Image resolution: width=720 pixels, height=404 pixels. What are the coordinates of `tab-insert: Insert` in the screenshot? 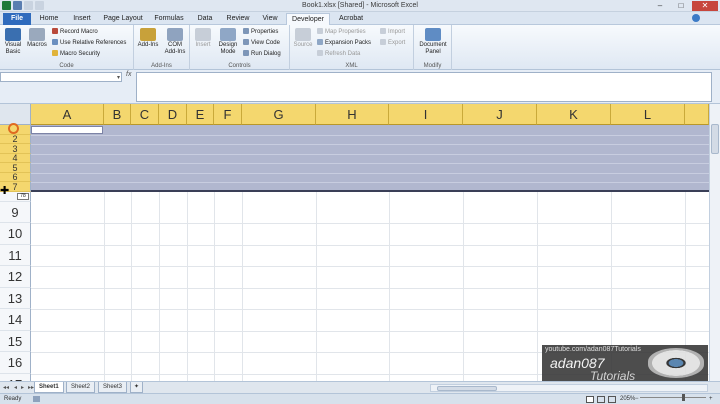 It's located at (82, 19).